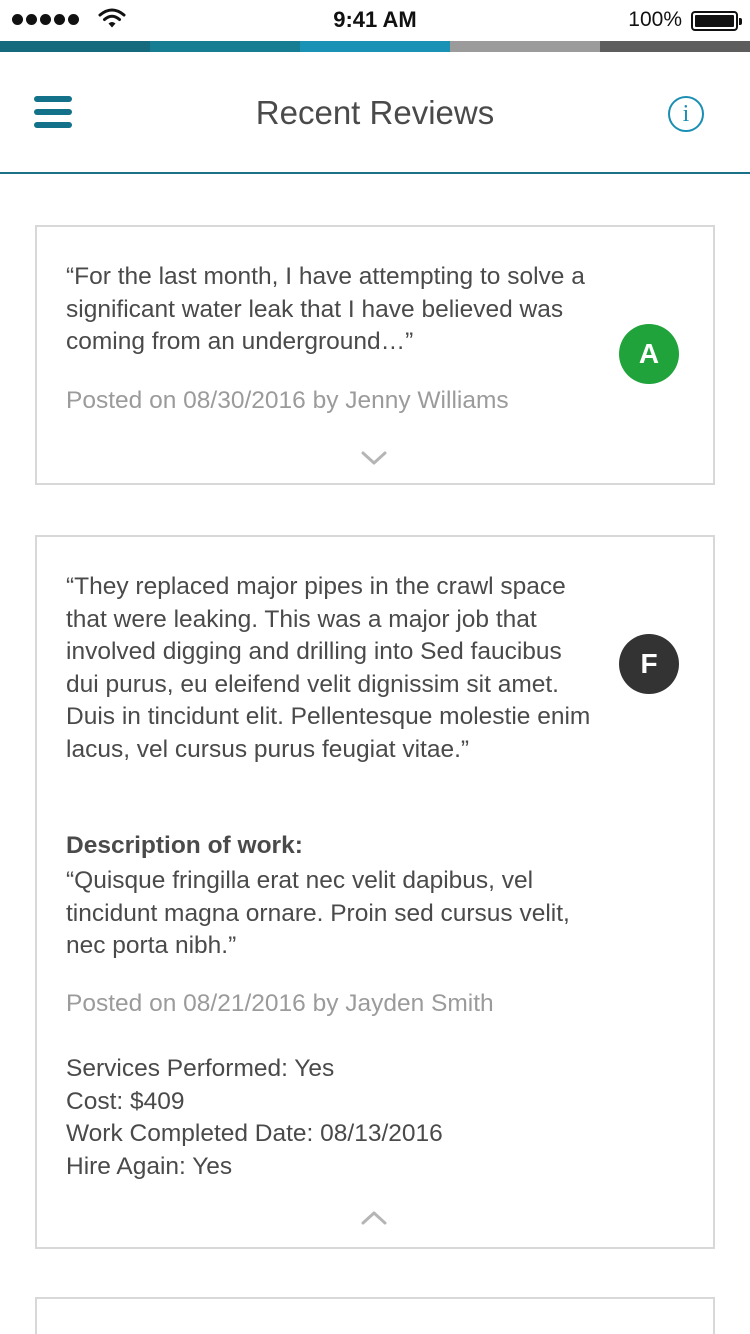  What do you see at coordinates (375, 20) in the screenshot?
I see `status-bar: 9:41 AM 100%` at bounding box center [375, 20].